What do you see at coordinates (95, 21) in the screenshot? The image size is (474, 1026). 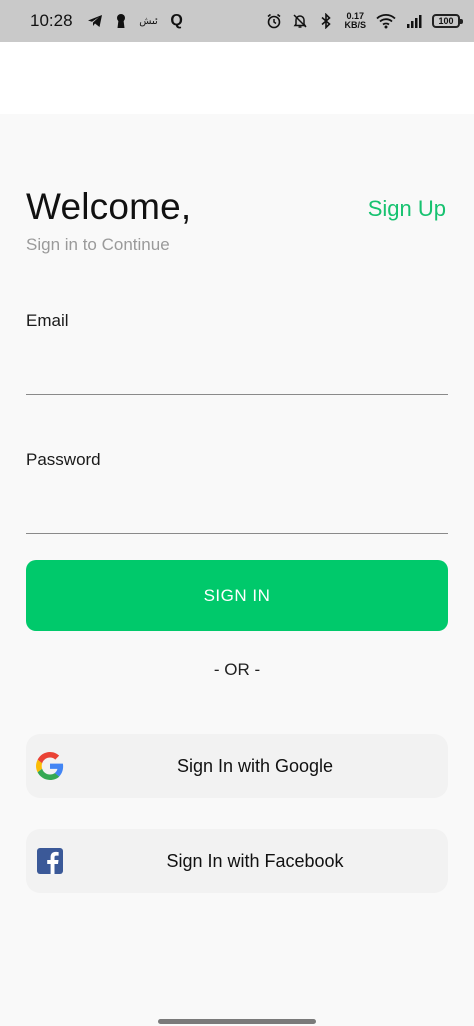 I see `telegram-icon` at bounding box center [95, 21].